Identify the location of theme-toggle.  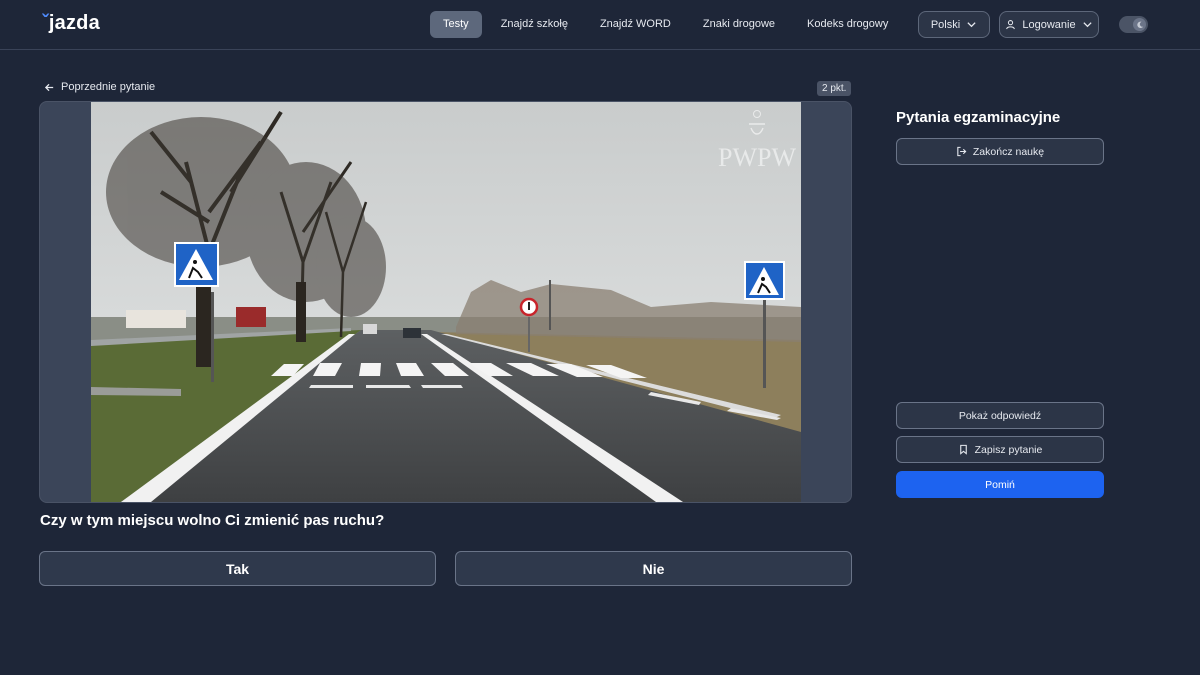
(1133, 24).